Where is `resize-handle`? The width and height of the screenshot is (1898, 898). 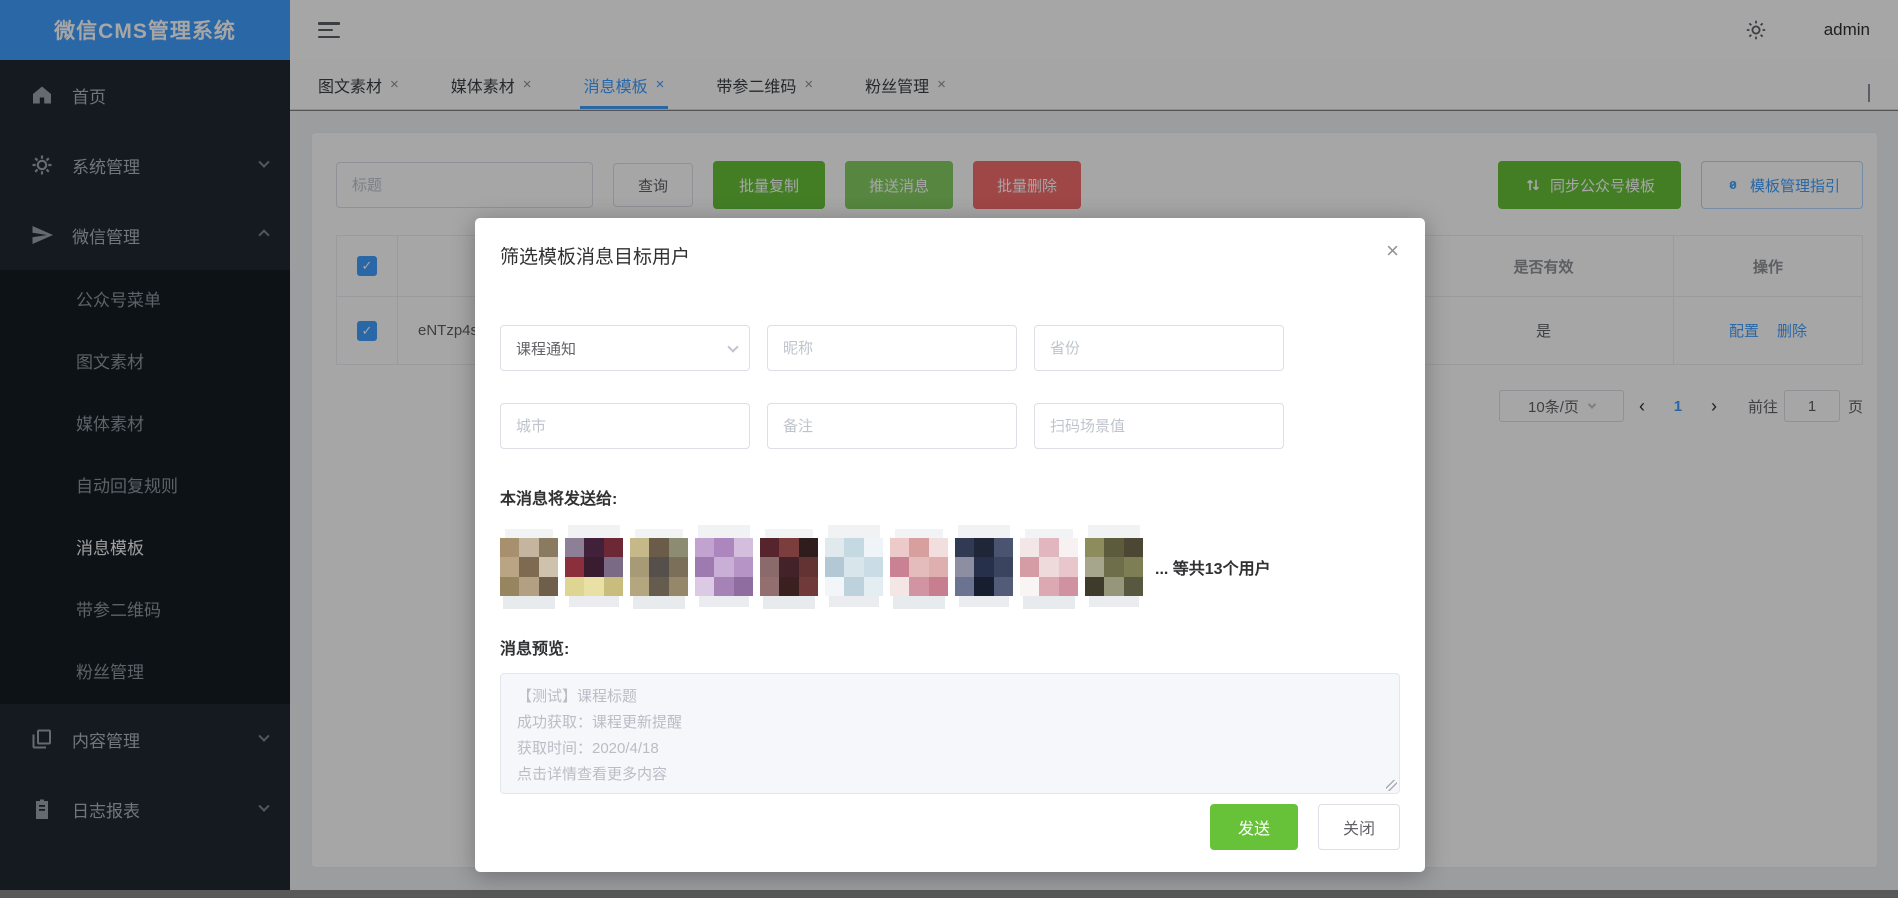 resize-handle is located at coordinates (1391, 785).